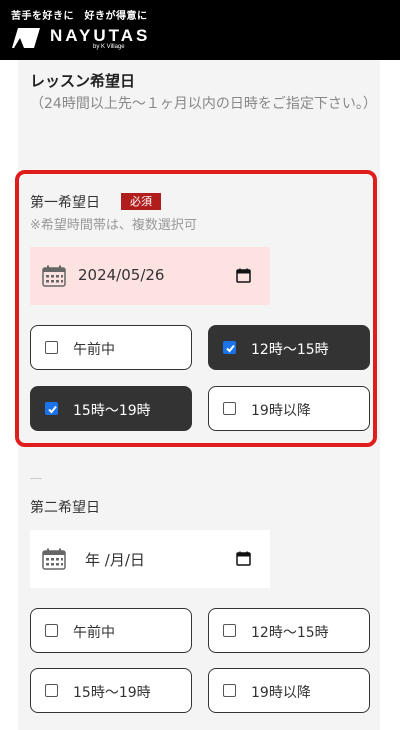 The height and width of the screenshot is (730, 400). I want to click on first-option-morning: 午前中, so click(111, 347).